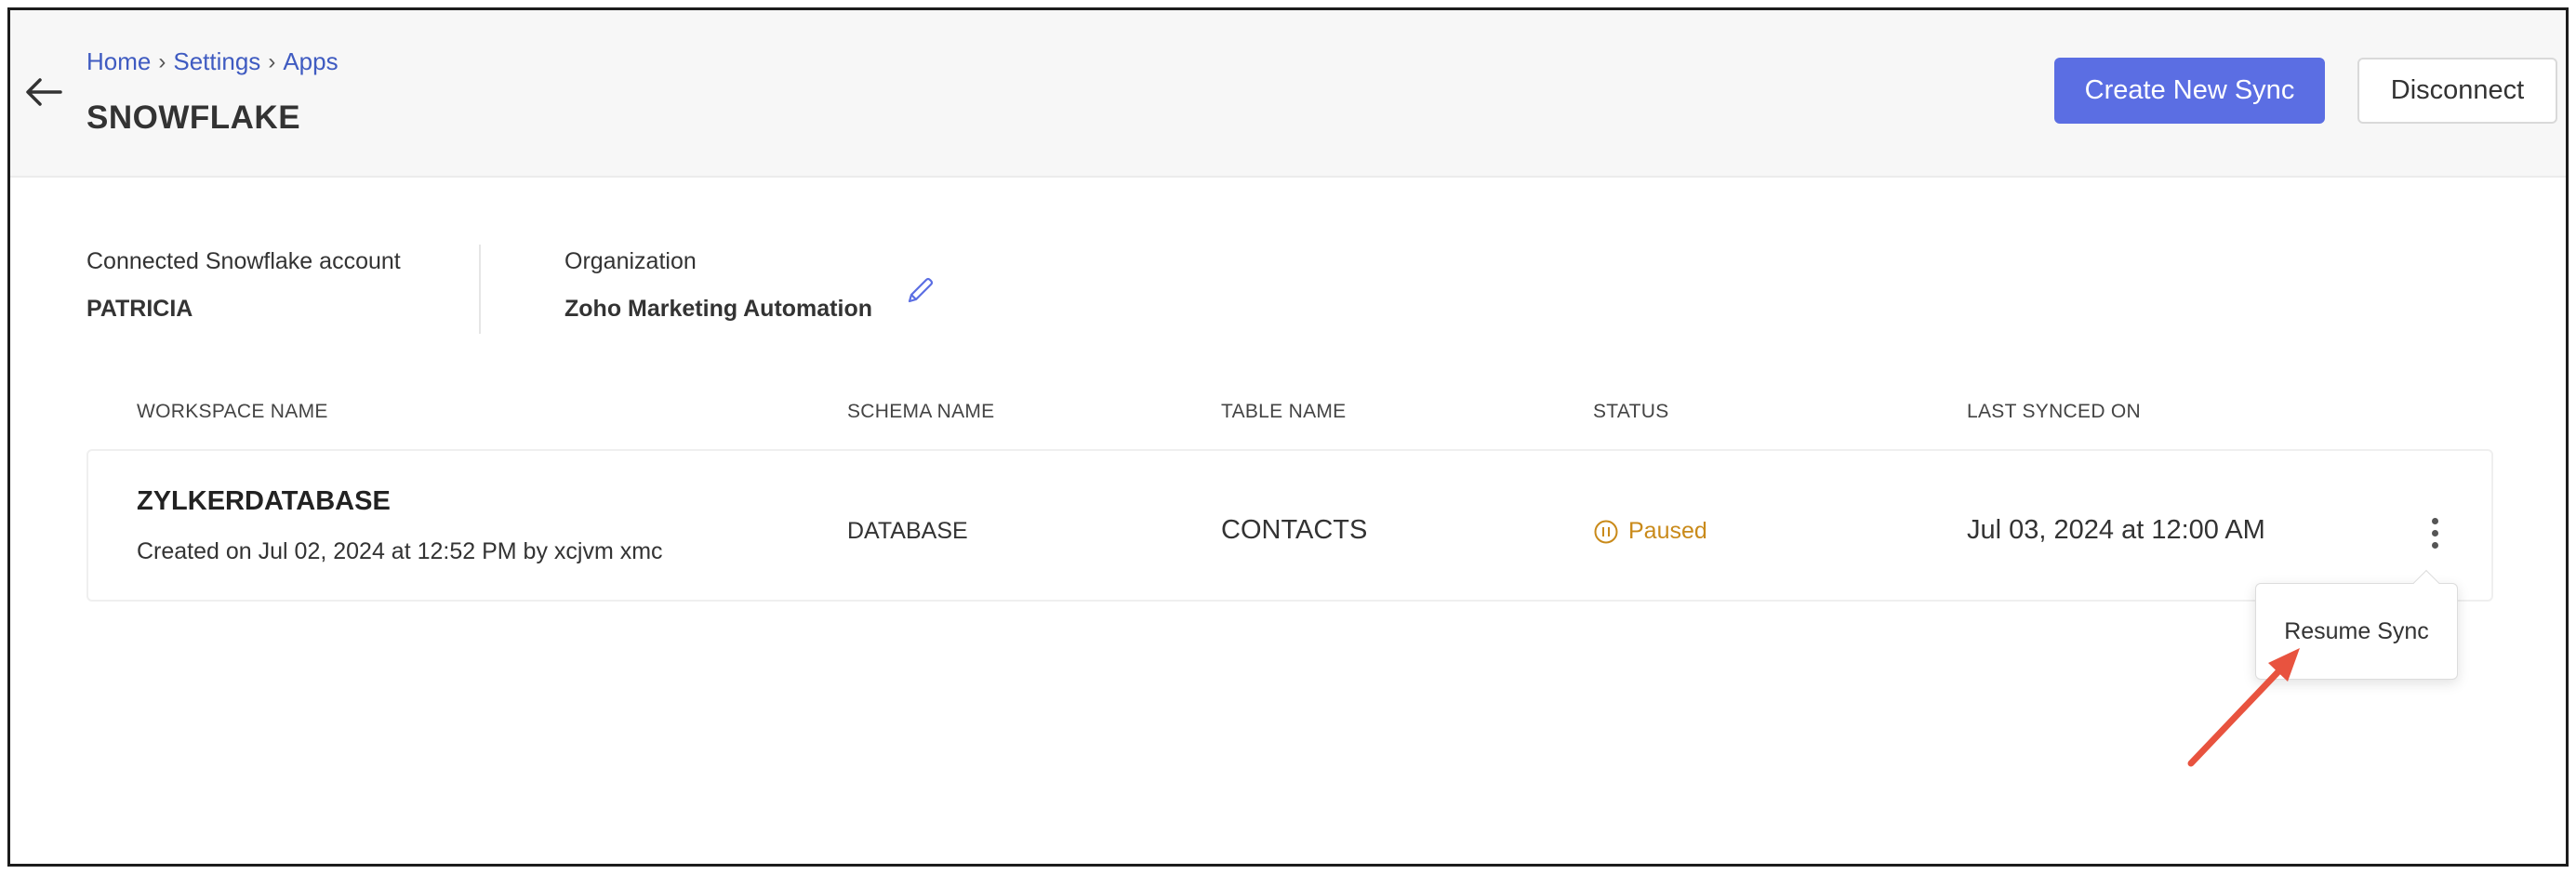 Image resolution: width=2576 pixels, height=874 pixels. Describe the element at coordinates (630, 261) in the screenshot. I see `organization-label: Organization` at that location.